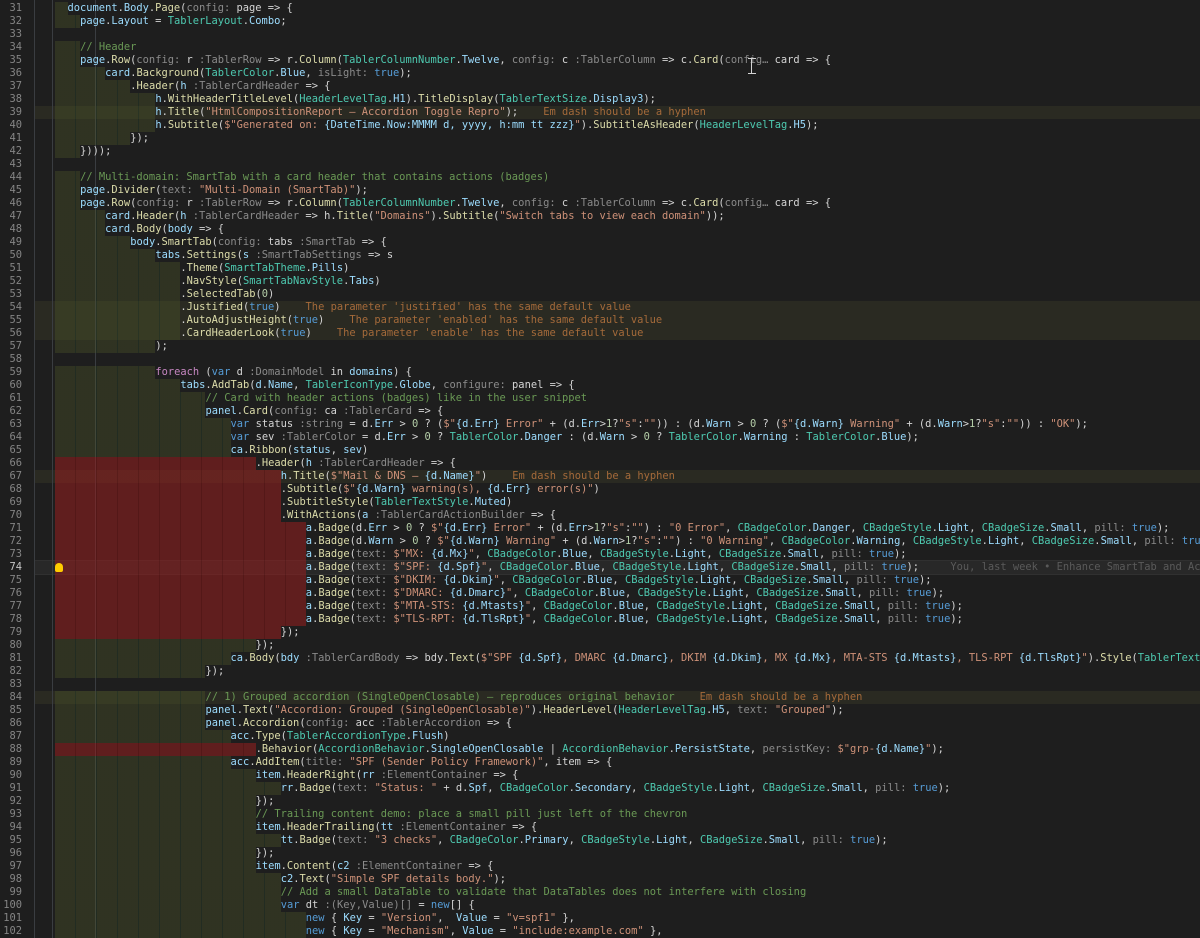 This screenshot has width=1200, height=938. I want to click on line-number: 31, so click(11, 8).